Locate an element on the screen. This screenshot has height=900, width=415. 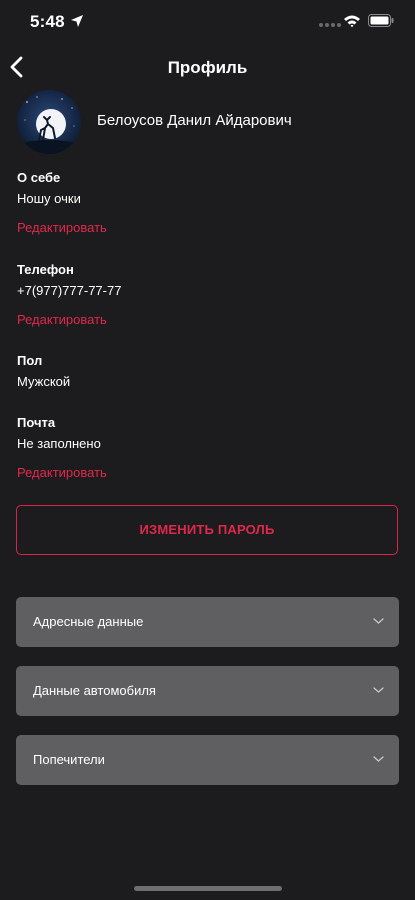
about-value: Ношу очки is located at coordinates (49, 198).